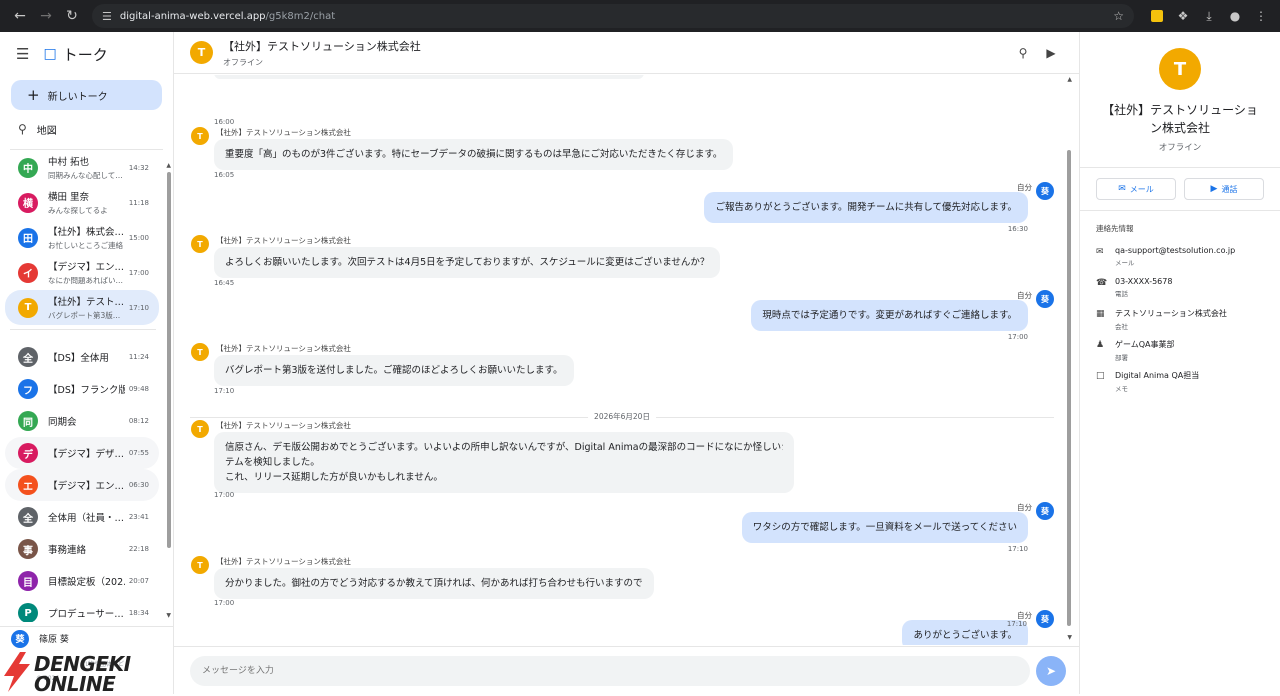 The height and width of the screenshot is (696, 1280). What do you see at coordinates (72, 16) in the screenshot?
I see `reload-icon: ↻` at bounding box center [72, 16].